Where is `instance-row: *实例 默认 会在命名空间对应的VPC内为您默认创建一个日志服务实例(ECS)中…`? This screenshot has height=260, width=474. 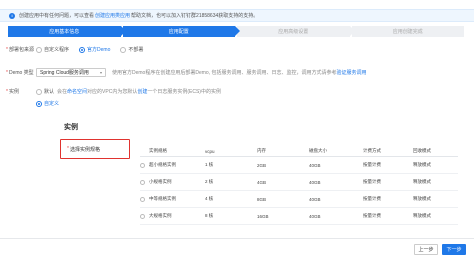
instance-row: *实例 默认 会在命名空间对应的VPC内为您默认创建一个日志服务实例(ECS)中… is located at coordinates (113, 91).